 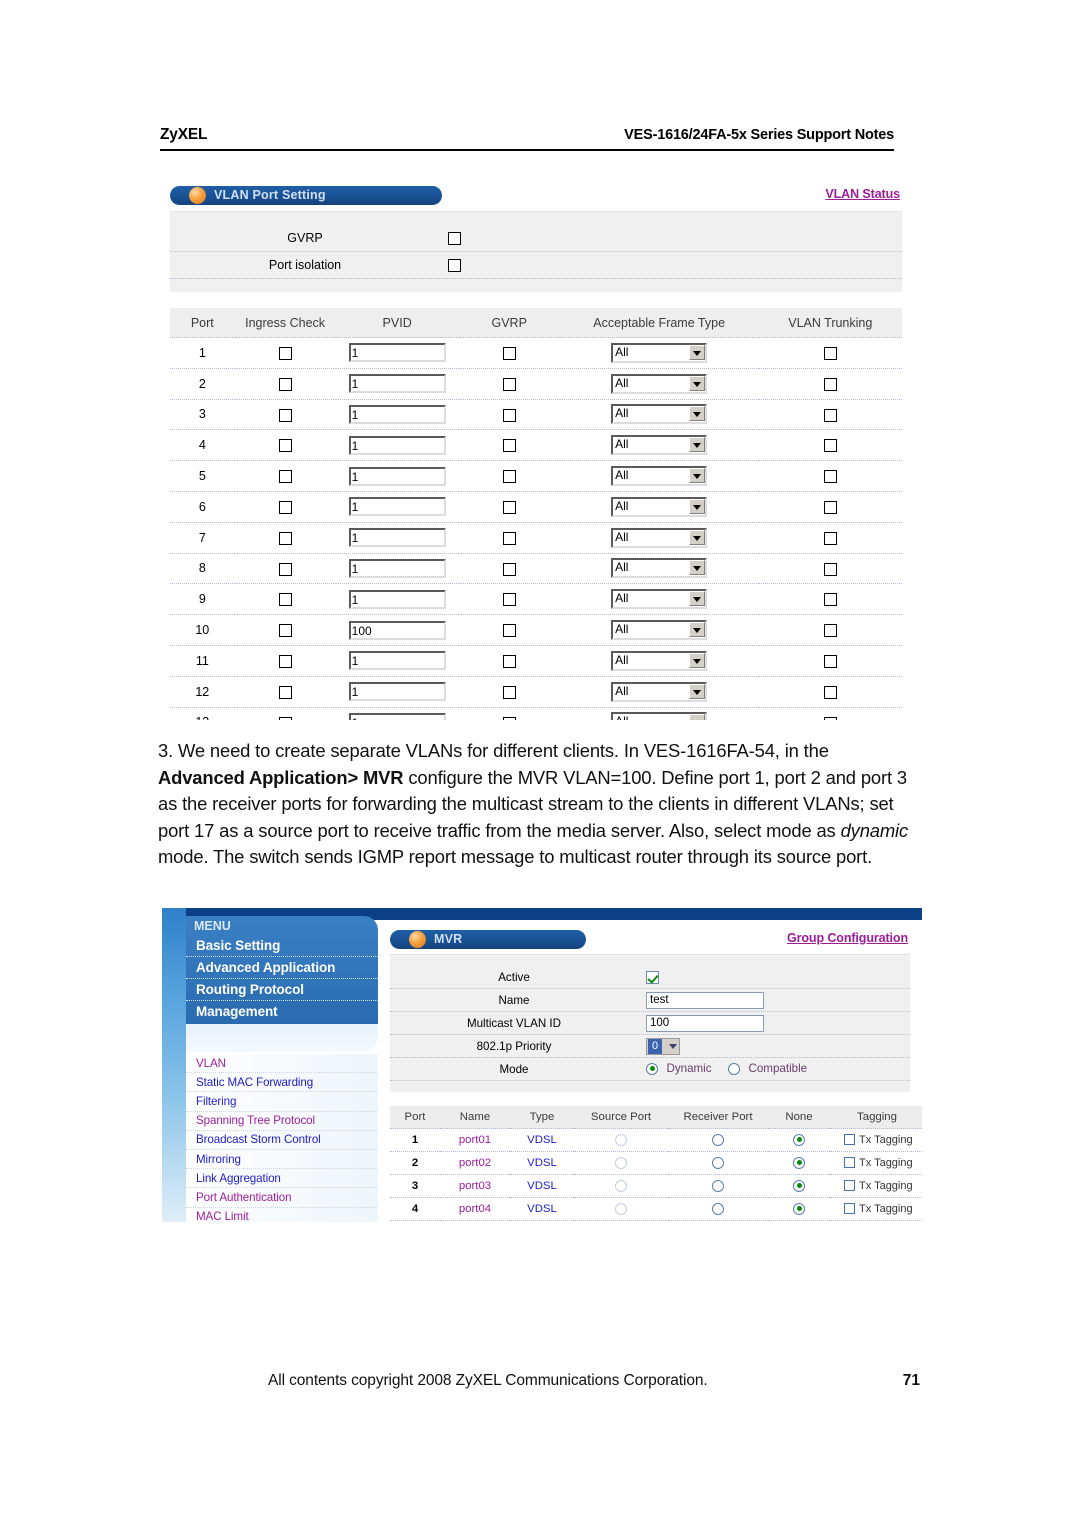 I want to click on vlan-status-link: VLAN Status, so click(x=862, y=194).